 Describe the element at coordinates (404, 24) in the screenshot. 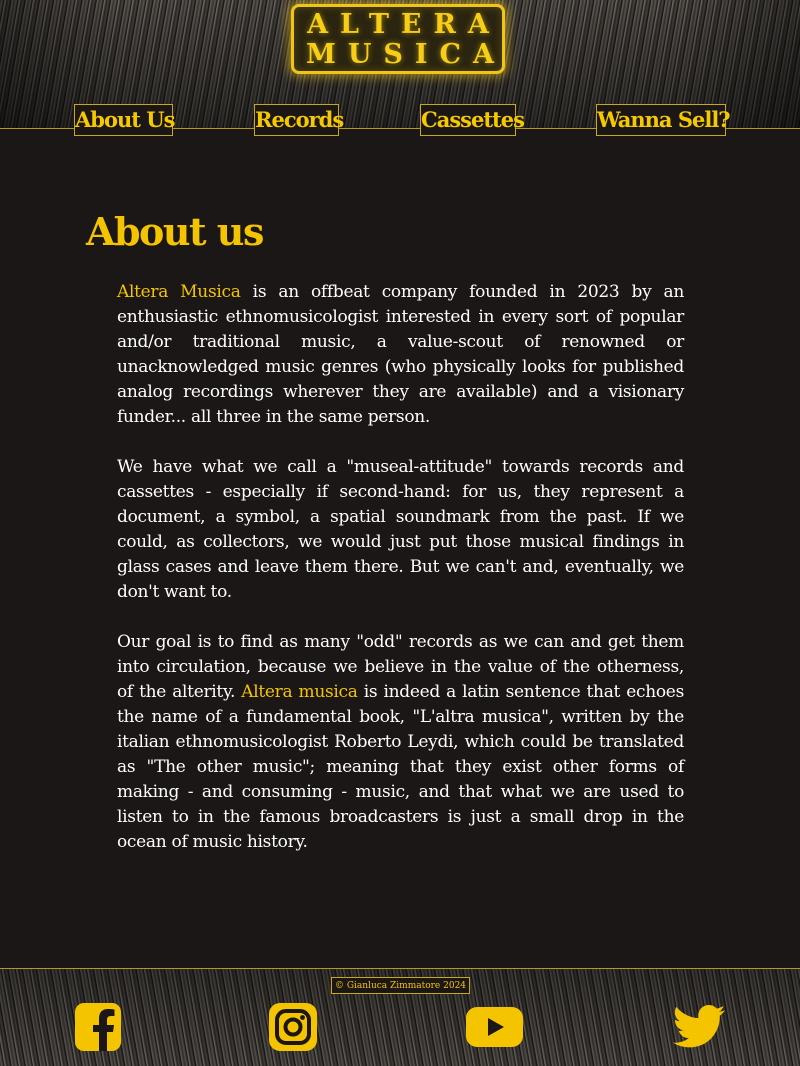

I see `logo-line-1: ALTERA` at that location.